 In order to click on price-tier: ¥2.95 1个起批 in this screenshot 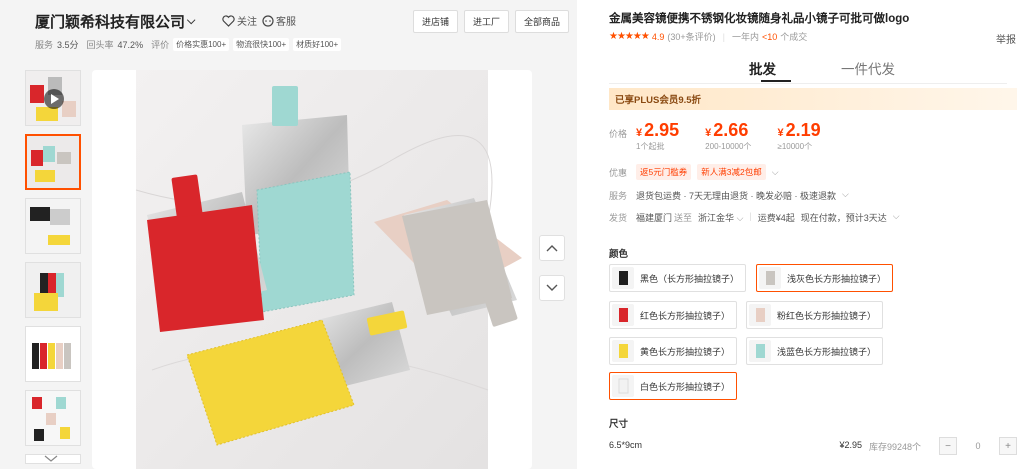, I will do `click(657, 136)`.